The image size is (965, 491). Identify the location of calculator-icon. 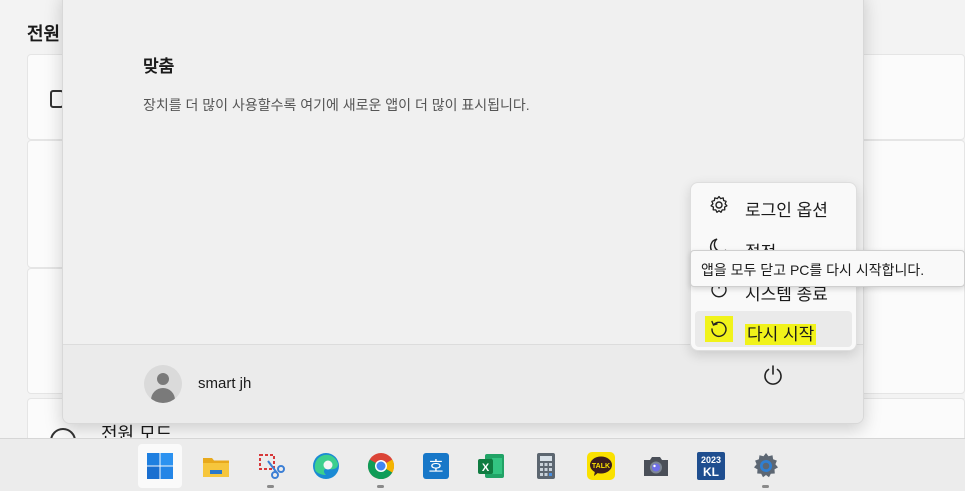
(546, 466).